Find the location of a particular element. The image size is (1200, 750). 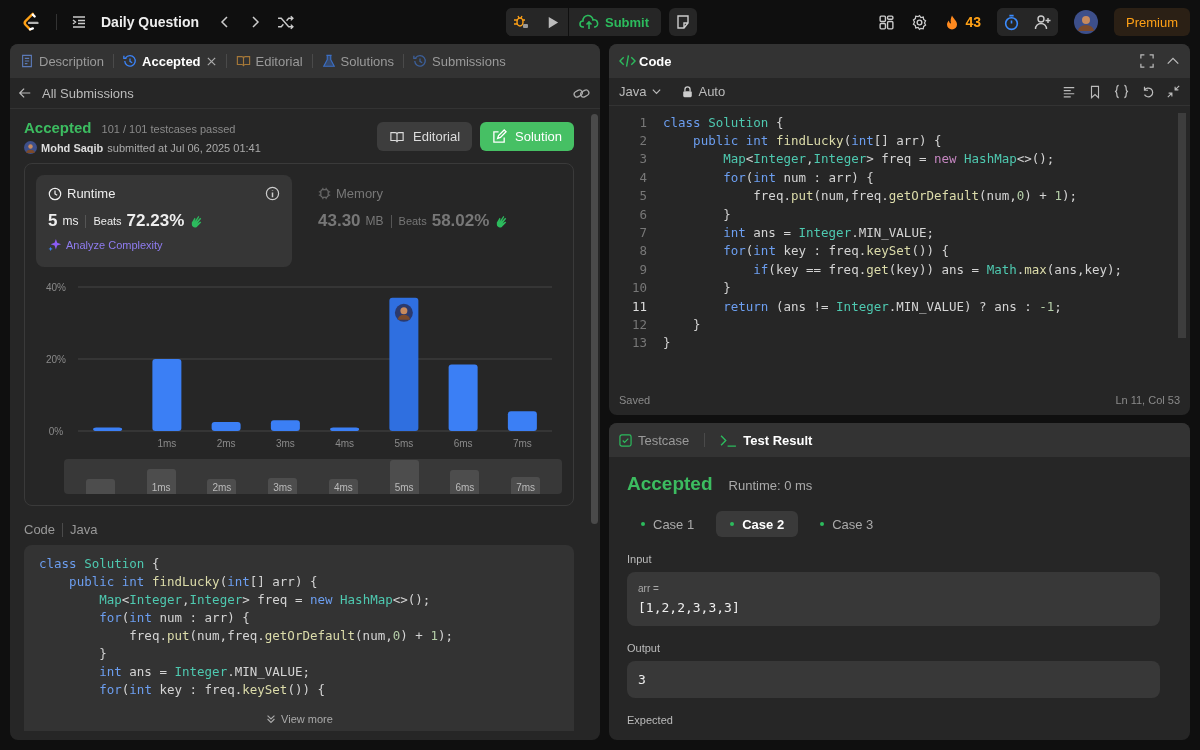

analyze-complexity-link: Analyze Complexity is located at coordinates (164, 245).